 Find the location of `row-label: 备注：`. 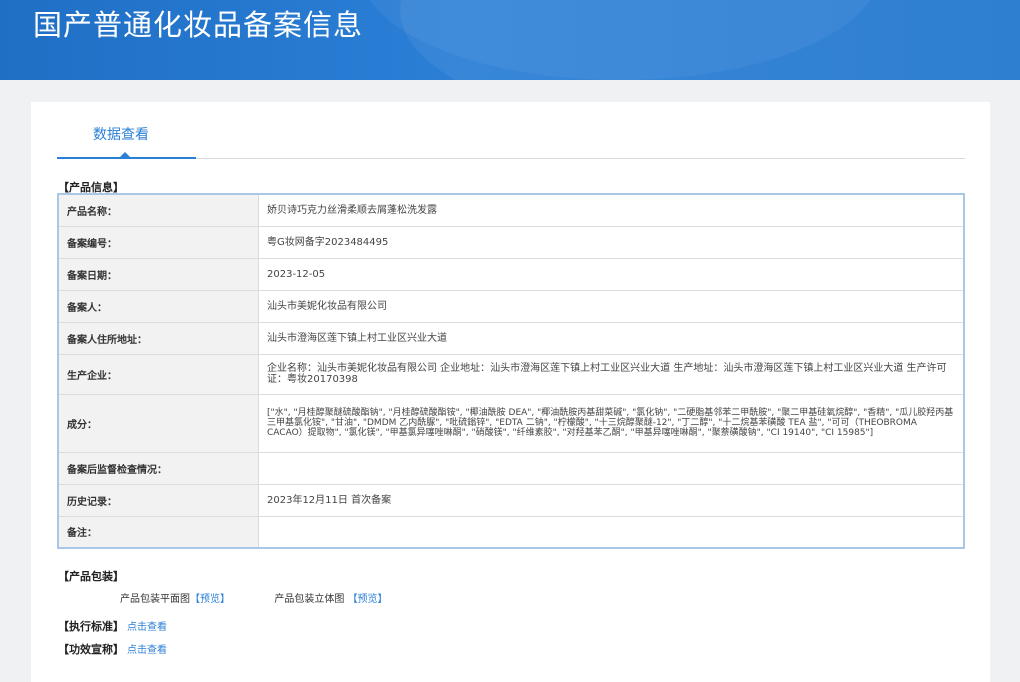

row-label: 备注： is located at coordinates (158, 532).